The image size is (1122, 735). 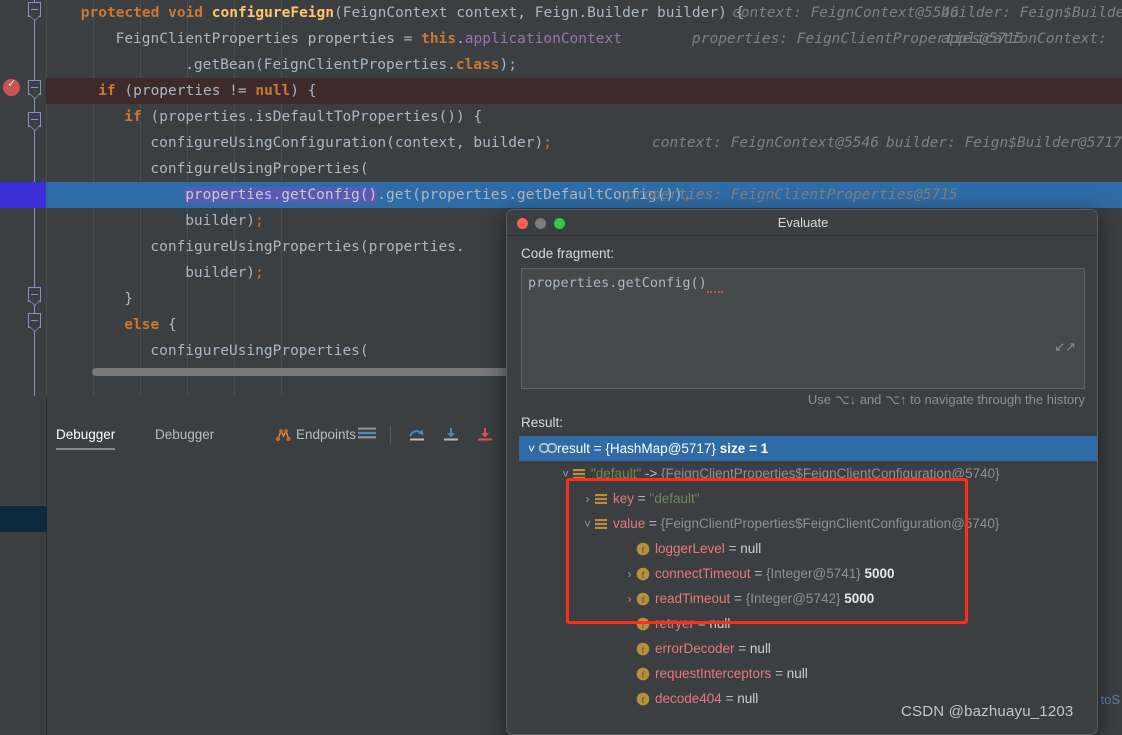 I want to click on result-text: "default", so click(x=674, y=498).